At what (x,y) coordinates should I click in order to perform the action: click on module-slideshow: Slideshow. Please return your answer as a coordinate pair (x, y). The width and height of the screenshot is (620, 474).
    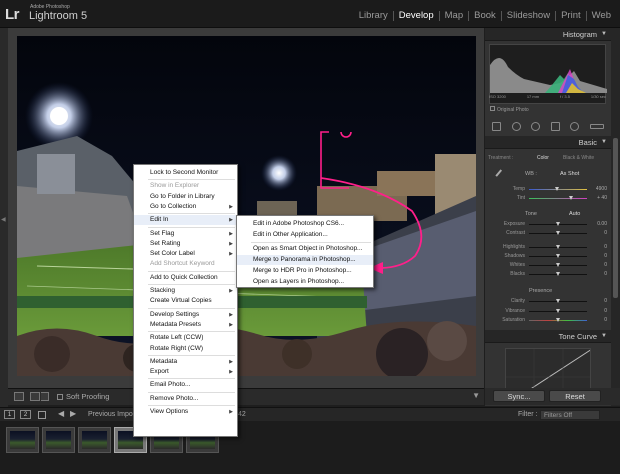
    Looking at the image, I should click on (527, 16).